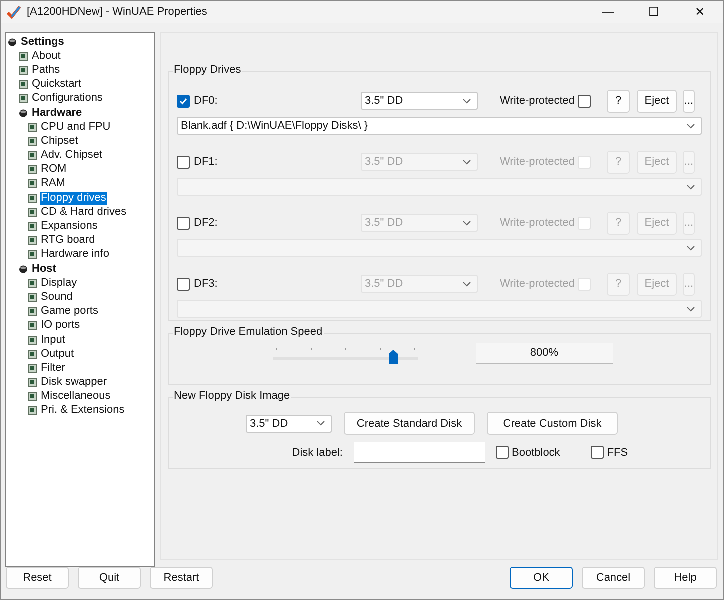 This screenshot has height=600, width=724. I want to click on dialog-button: OK, so click(541, 578).